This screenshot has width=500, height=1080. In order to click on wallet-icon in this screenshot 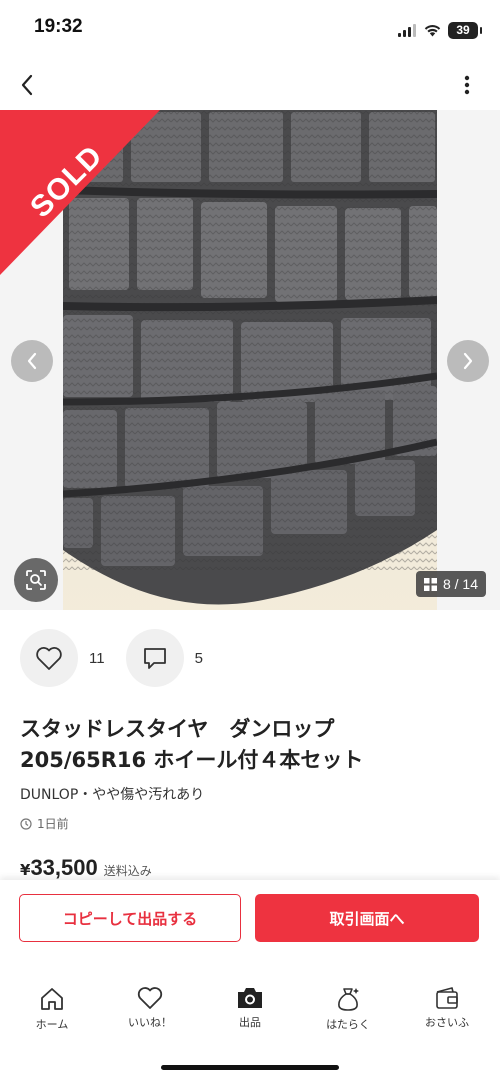, I will do `click(447, 998)`.